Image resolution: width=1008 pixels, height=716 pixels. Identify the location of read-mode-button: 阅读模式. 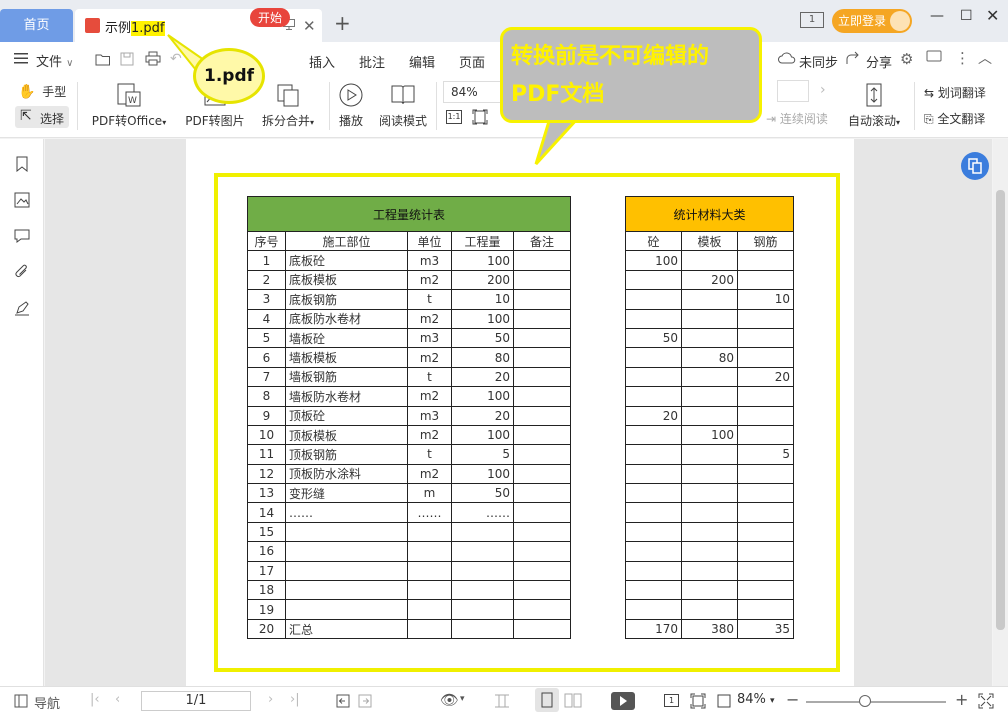
(403, 105).